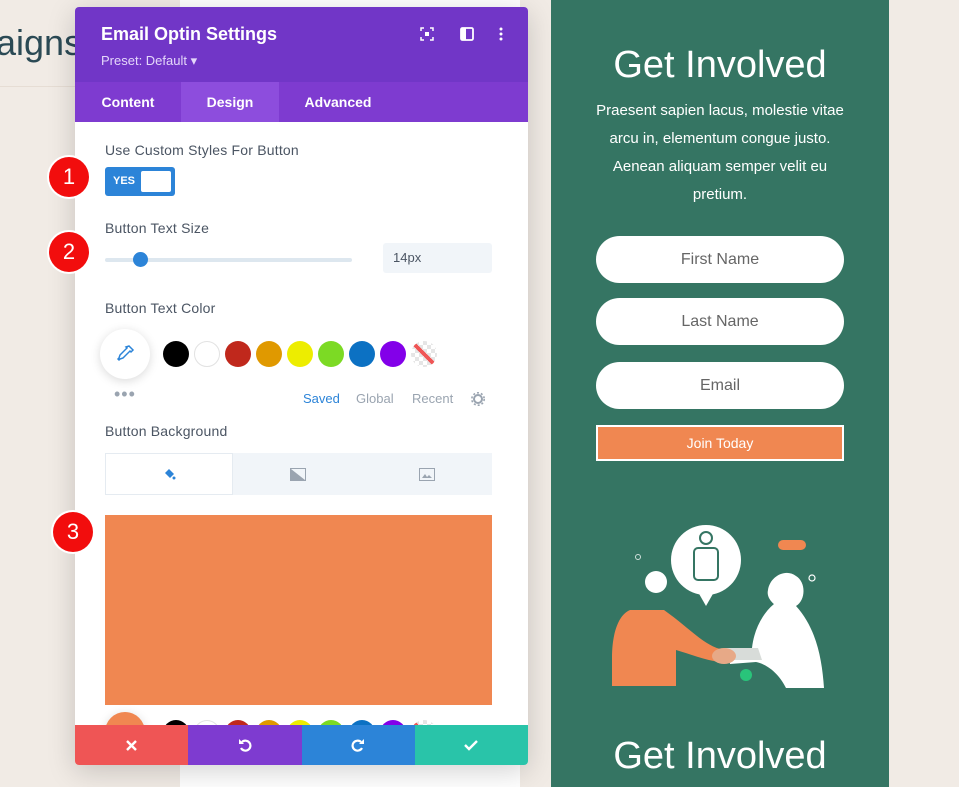  I want to click on gradient-icon, so click(298, 474).